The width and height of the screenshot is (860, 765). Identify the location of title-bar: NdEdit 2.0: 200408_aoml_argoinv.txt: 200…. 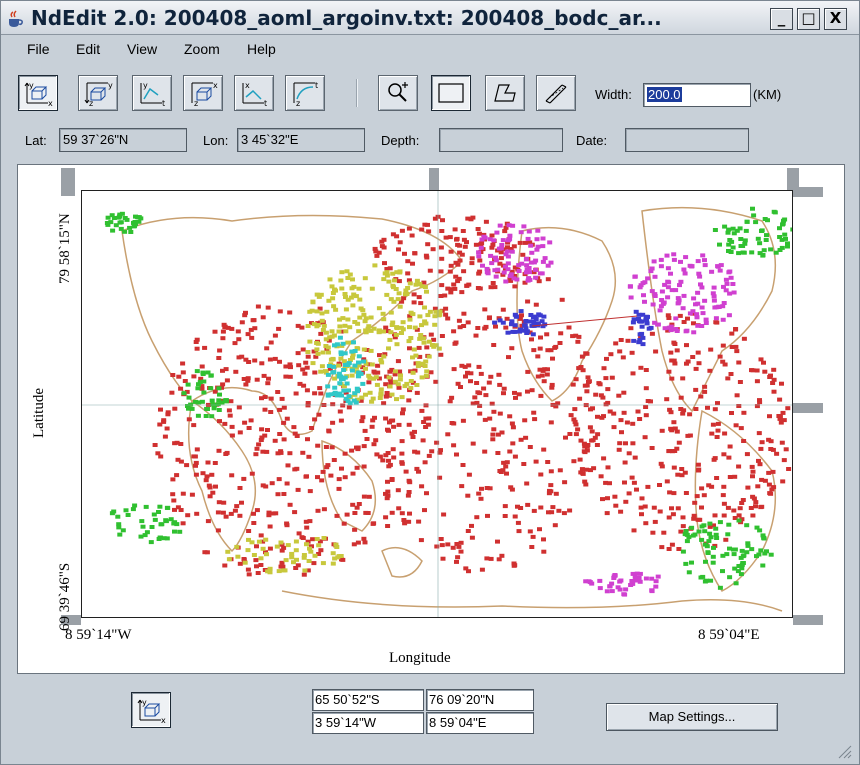
(430, 18).